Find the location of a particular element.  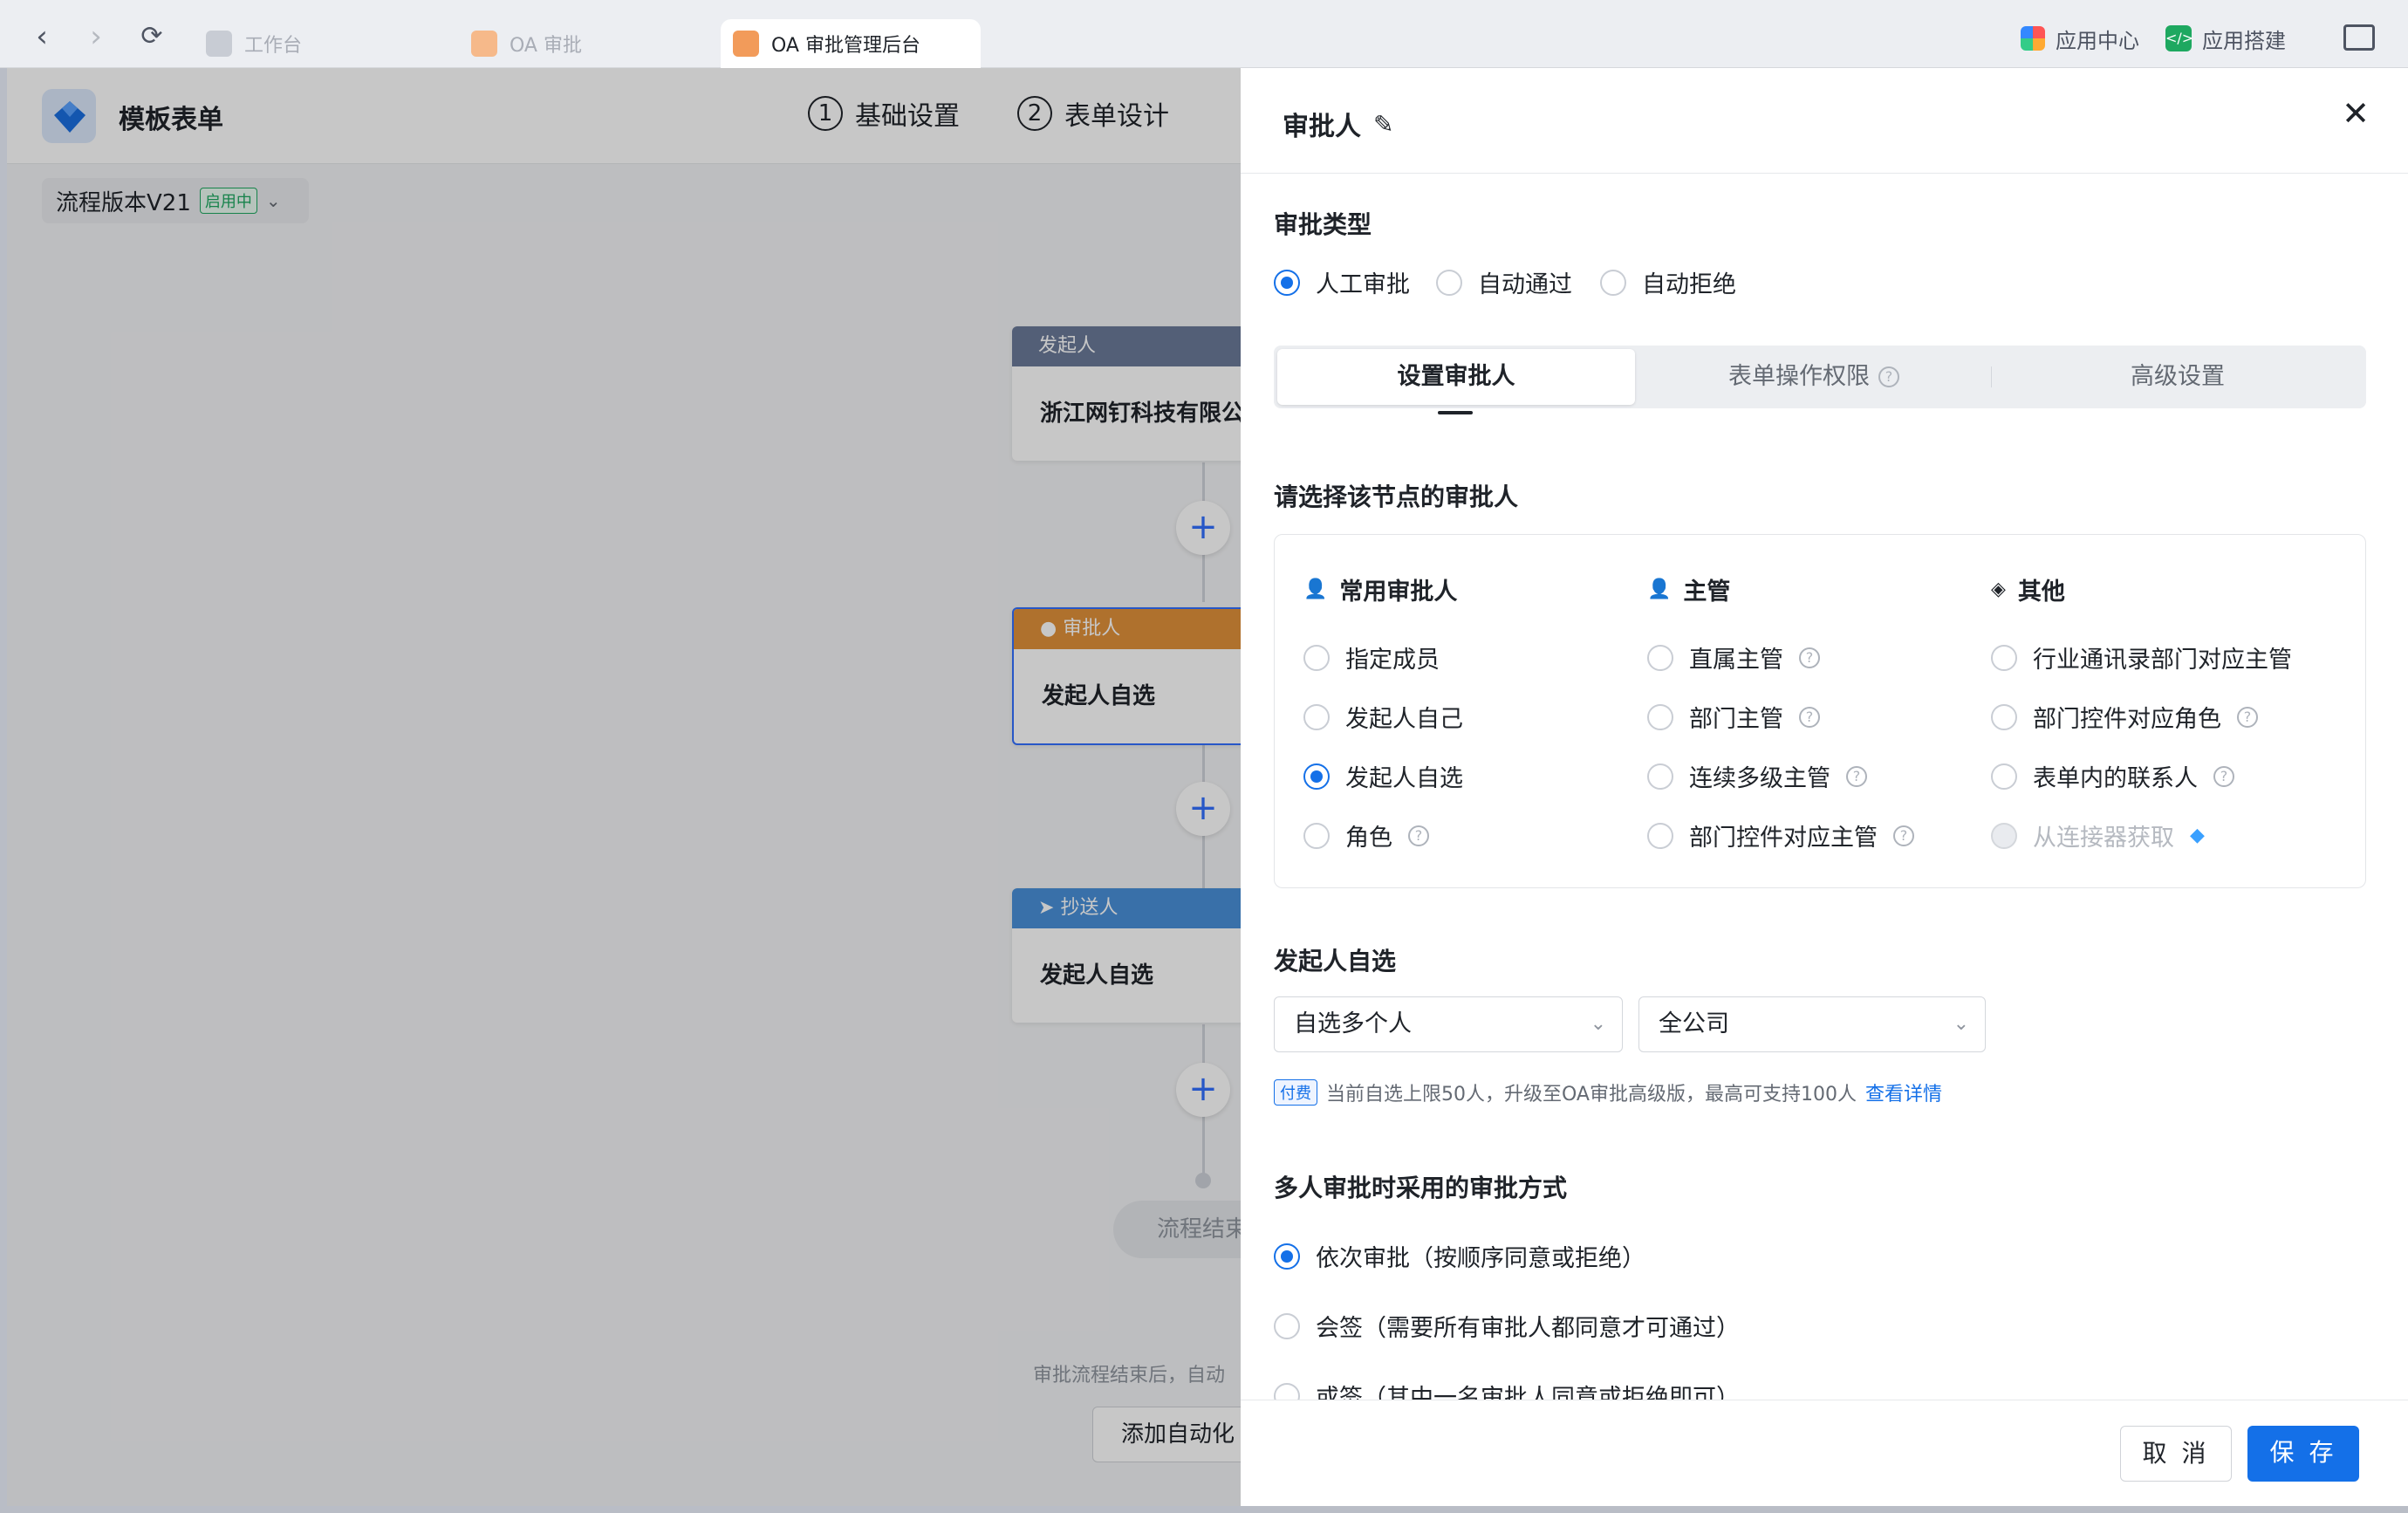

self-select-label: 发起人自选 is located at coordinates (1336, 961).